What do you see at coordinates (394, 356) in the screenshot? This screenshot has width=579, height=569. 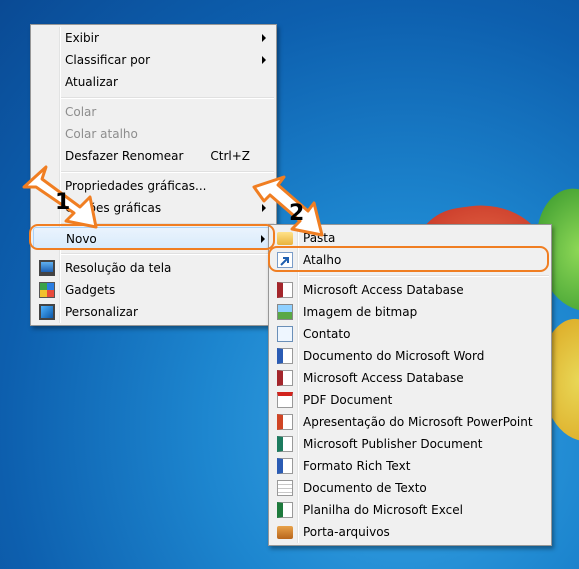 I see `submenu-item-label: Documento do Microsoft Word` at bounding box center [394, 356].